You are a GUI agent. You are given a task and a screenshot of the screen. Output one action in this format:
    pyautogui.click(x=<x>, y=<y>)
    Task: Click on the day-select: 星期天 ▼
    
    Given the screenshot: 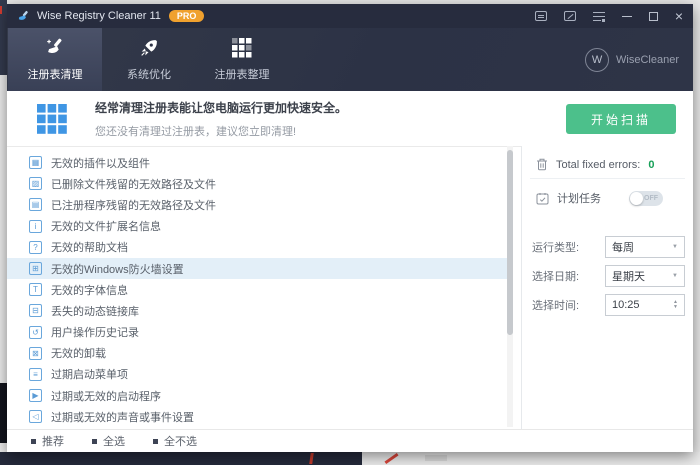 What is the action you would take?
    pyautogui.click(x=645, y=276)
    